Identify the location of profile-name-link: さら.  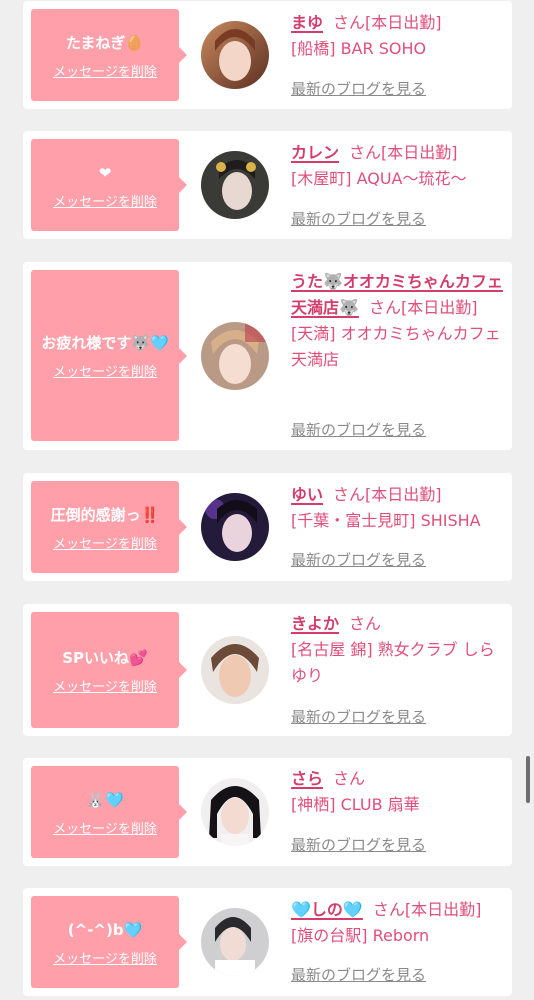
(307, 778).